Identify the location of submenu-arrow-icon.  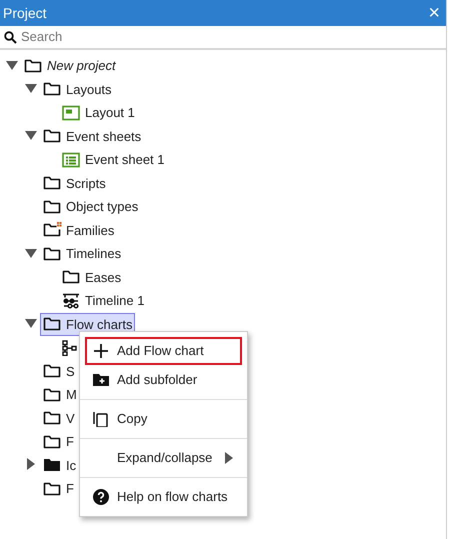
(229, 458).